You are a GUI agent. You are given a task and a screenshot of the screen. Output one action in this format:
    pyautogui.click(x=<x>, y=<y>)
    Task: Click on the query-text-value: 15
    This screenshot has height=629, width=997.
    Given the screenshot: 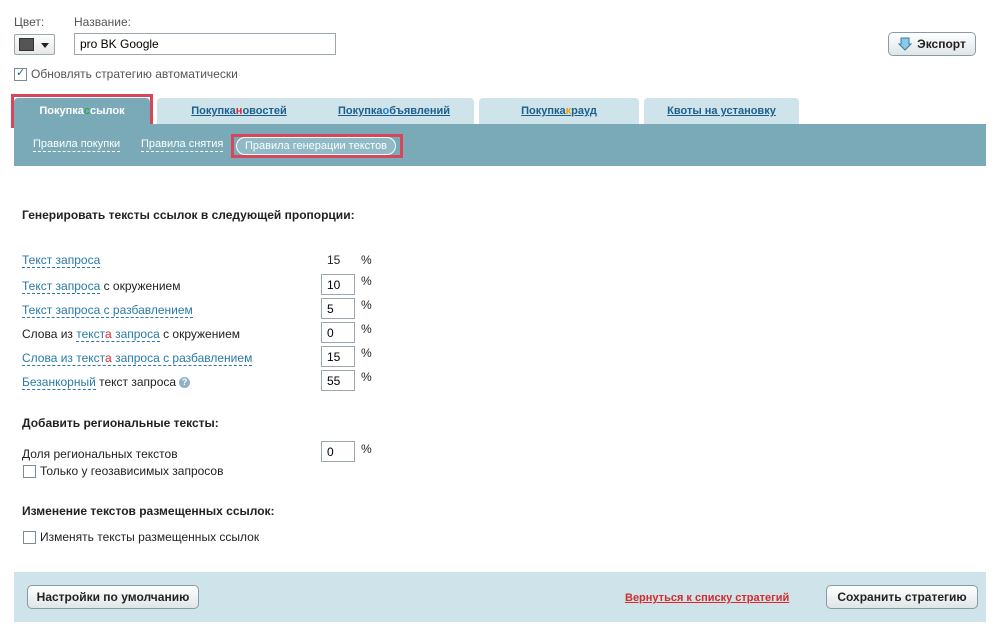 What is the action you would take?
    pyautogui.click(x=334, y=260)
    